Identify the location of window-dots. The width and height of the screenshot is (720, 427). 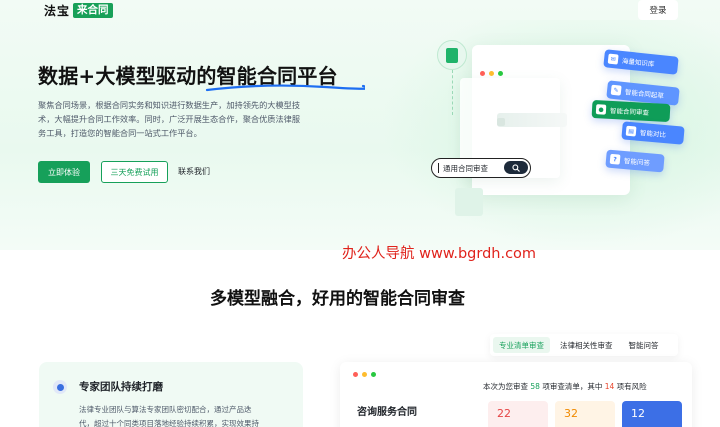
(491, 73).